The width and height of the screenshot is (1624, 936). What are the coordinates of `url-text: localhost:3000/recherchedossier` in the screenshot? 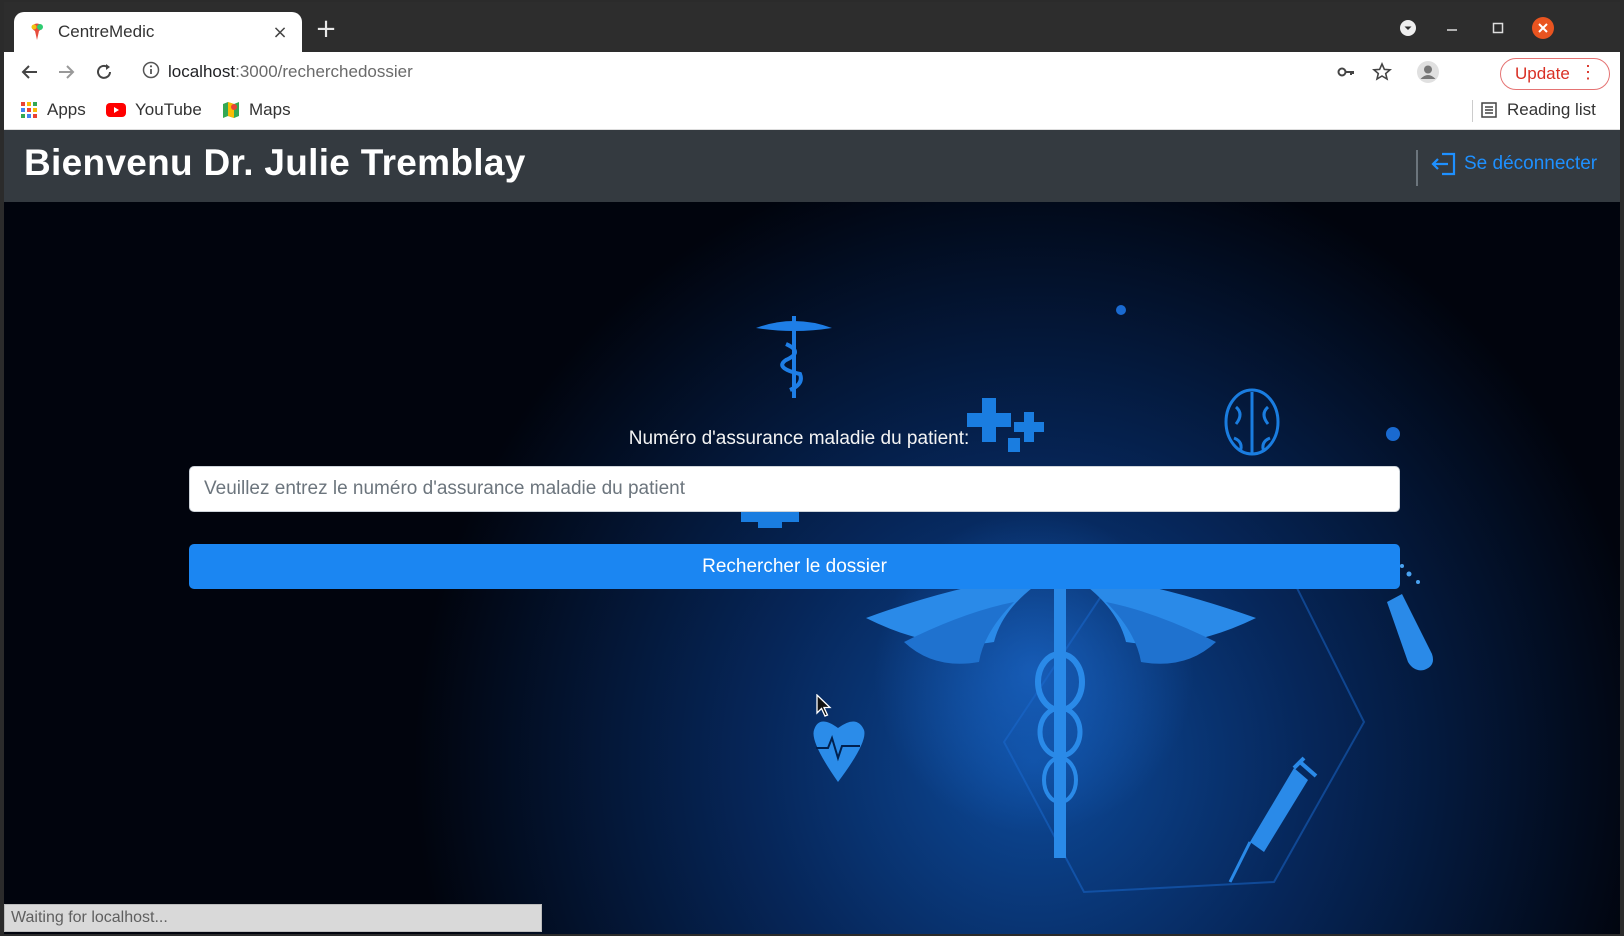 It's located at (290, 72).